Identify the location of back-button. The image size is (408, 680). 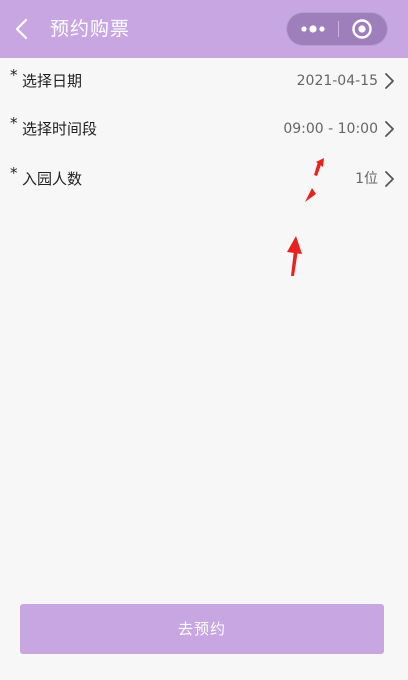
(23, 29).